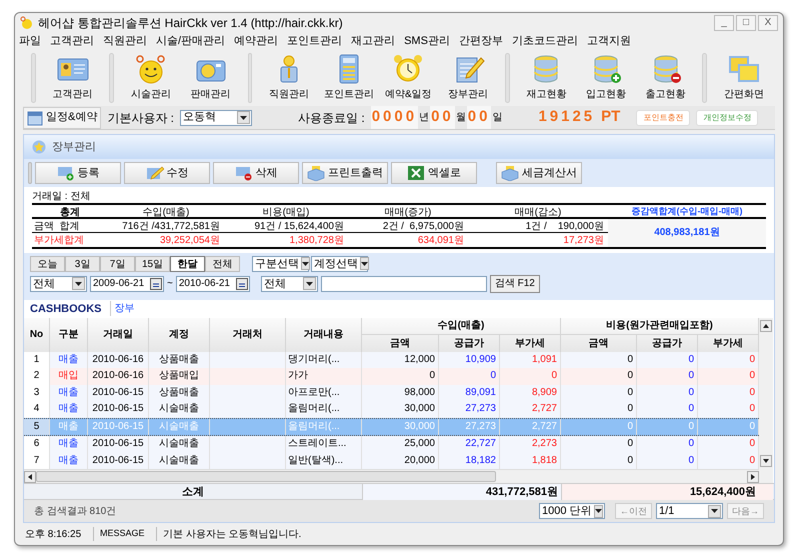  Describe the element at coordinates (59, 240) in the screenshot. I see `summary-row-label: 부가세합계` at that location.